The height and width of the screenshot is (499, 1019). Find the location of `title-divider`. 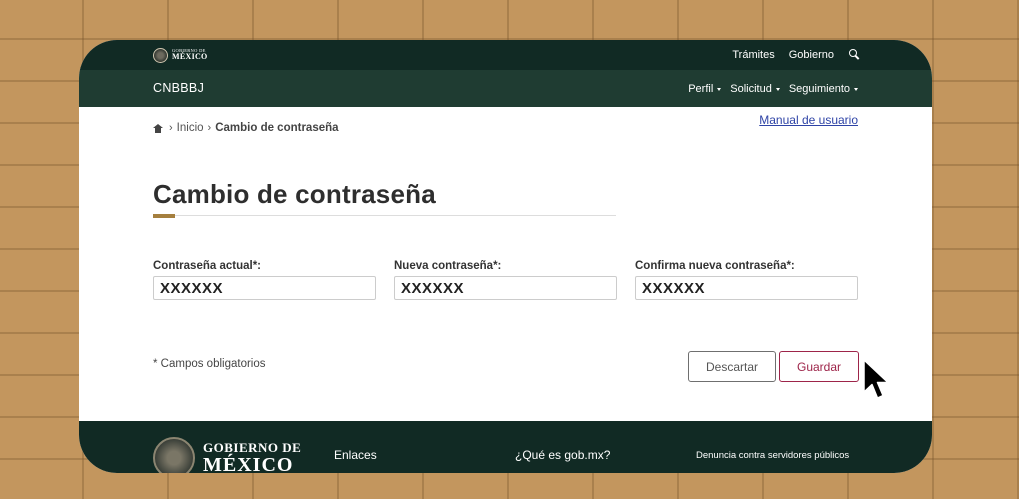

title-divider is located at coordinates (384, 215).